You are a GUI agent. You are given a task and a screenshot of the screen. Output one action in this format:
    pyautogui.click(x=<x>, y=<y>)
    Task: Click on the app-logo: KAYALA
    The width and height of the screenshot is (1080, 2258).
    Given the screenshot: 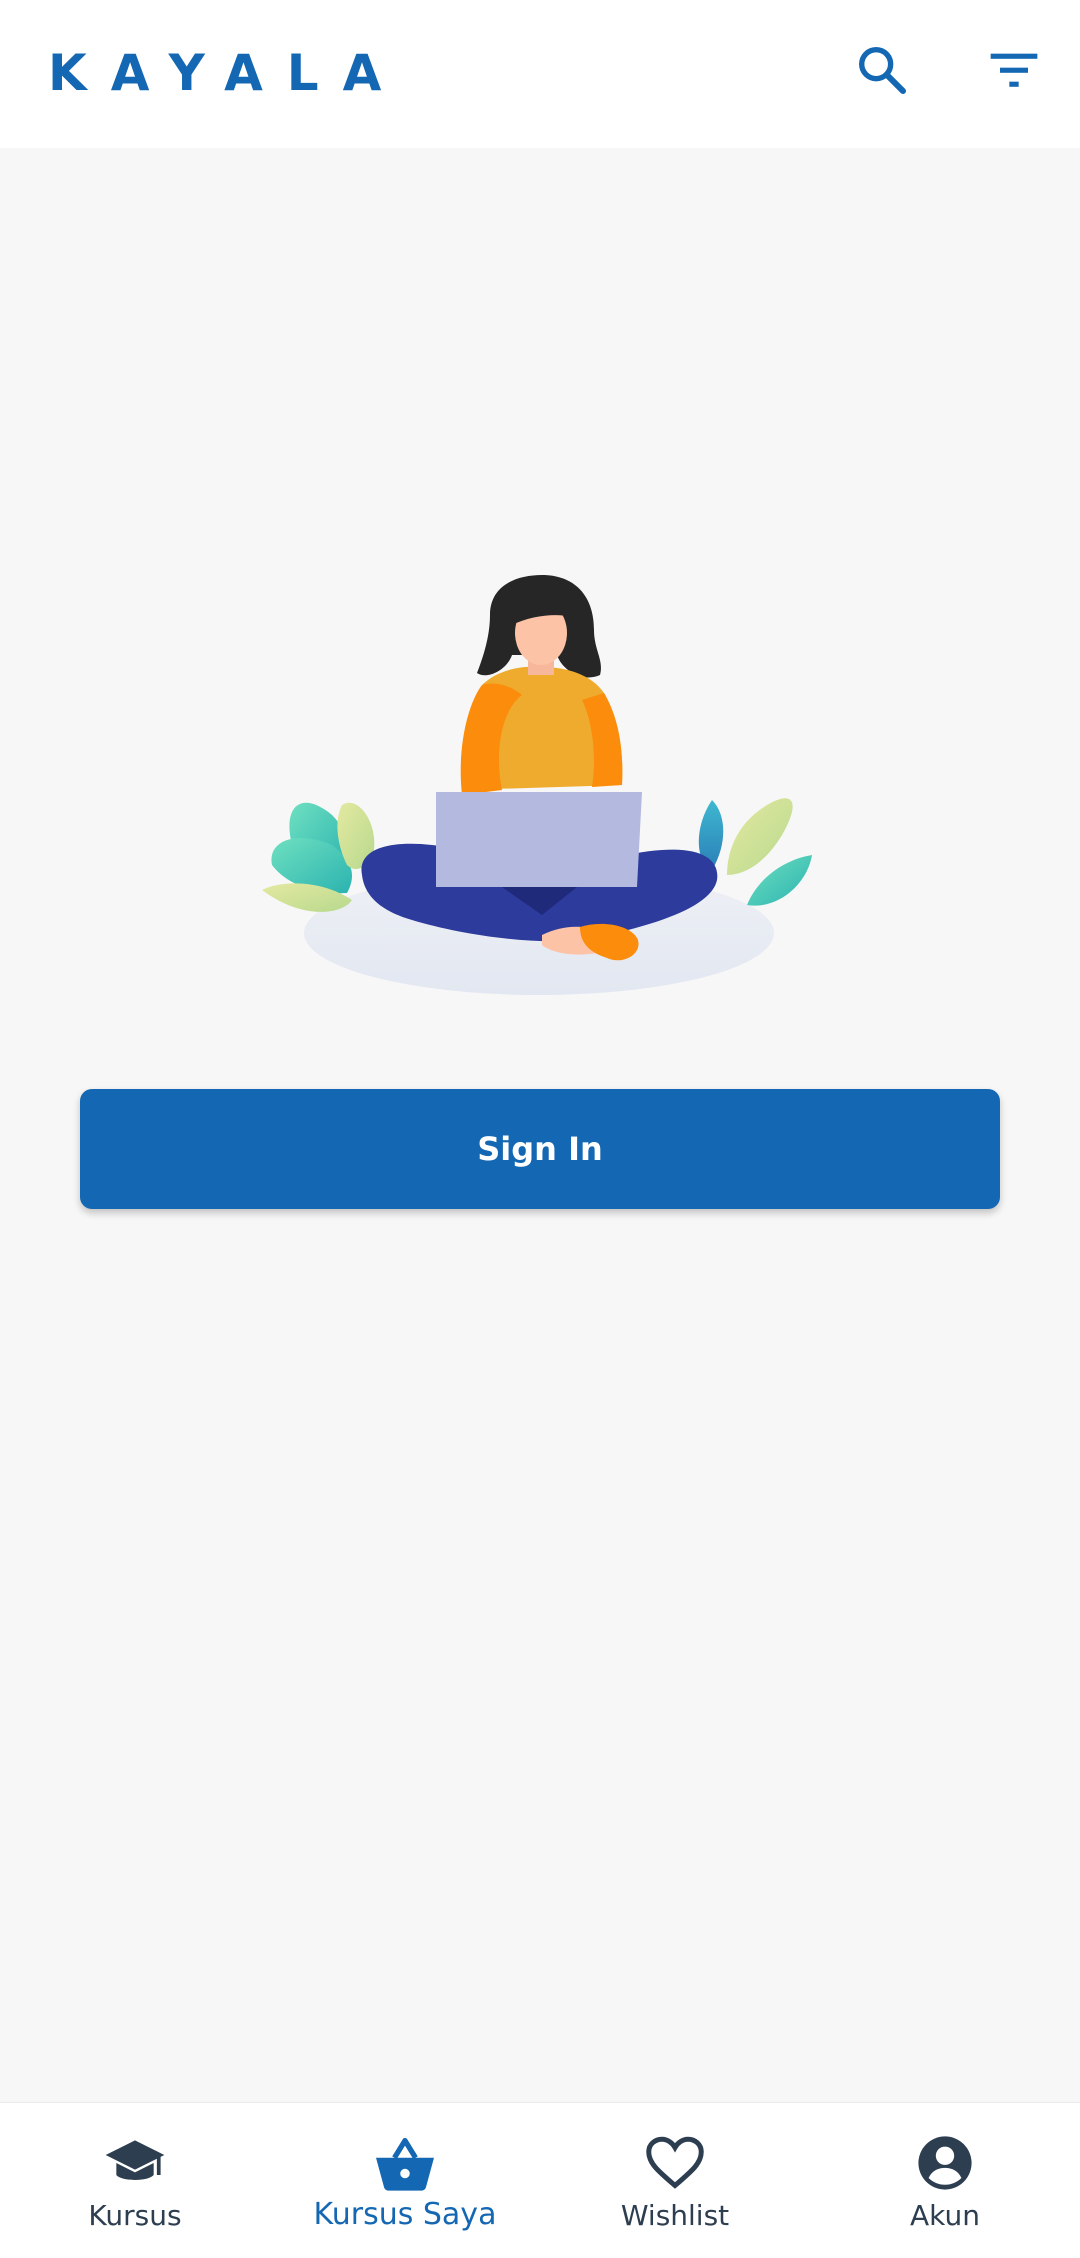 What is the action you would take?
    pyautogui.click(x=227, y=73)
    